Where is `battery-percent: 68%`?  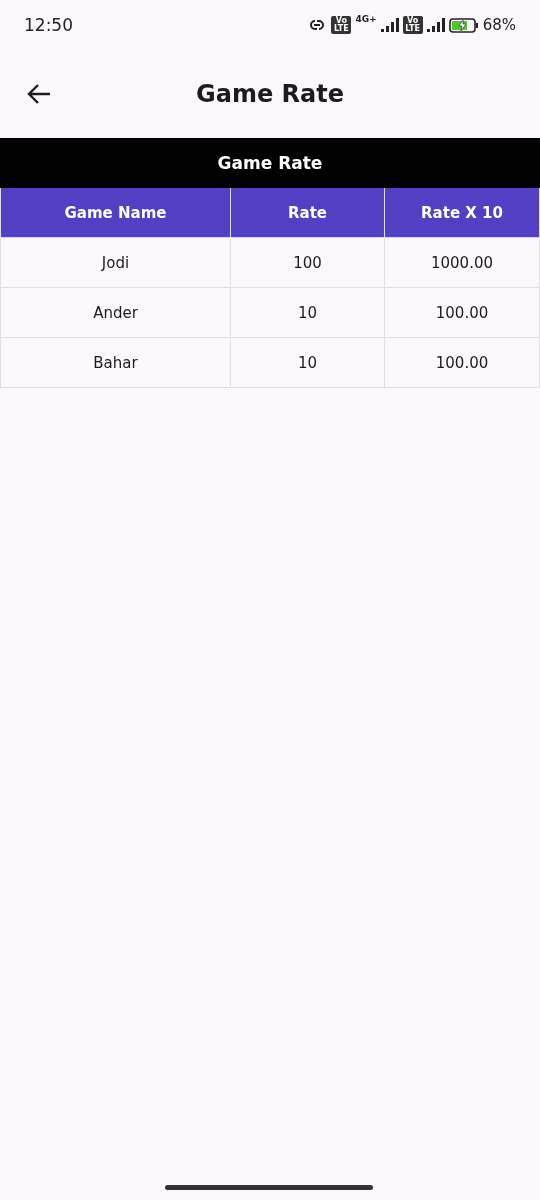
battery-percent: 68% is located at coordinates (499, 25).